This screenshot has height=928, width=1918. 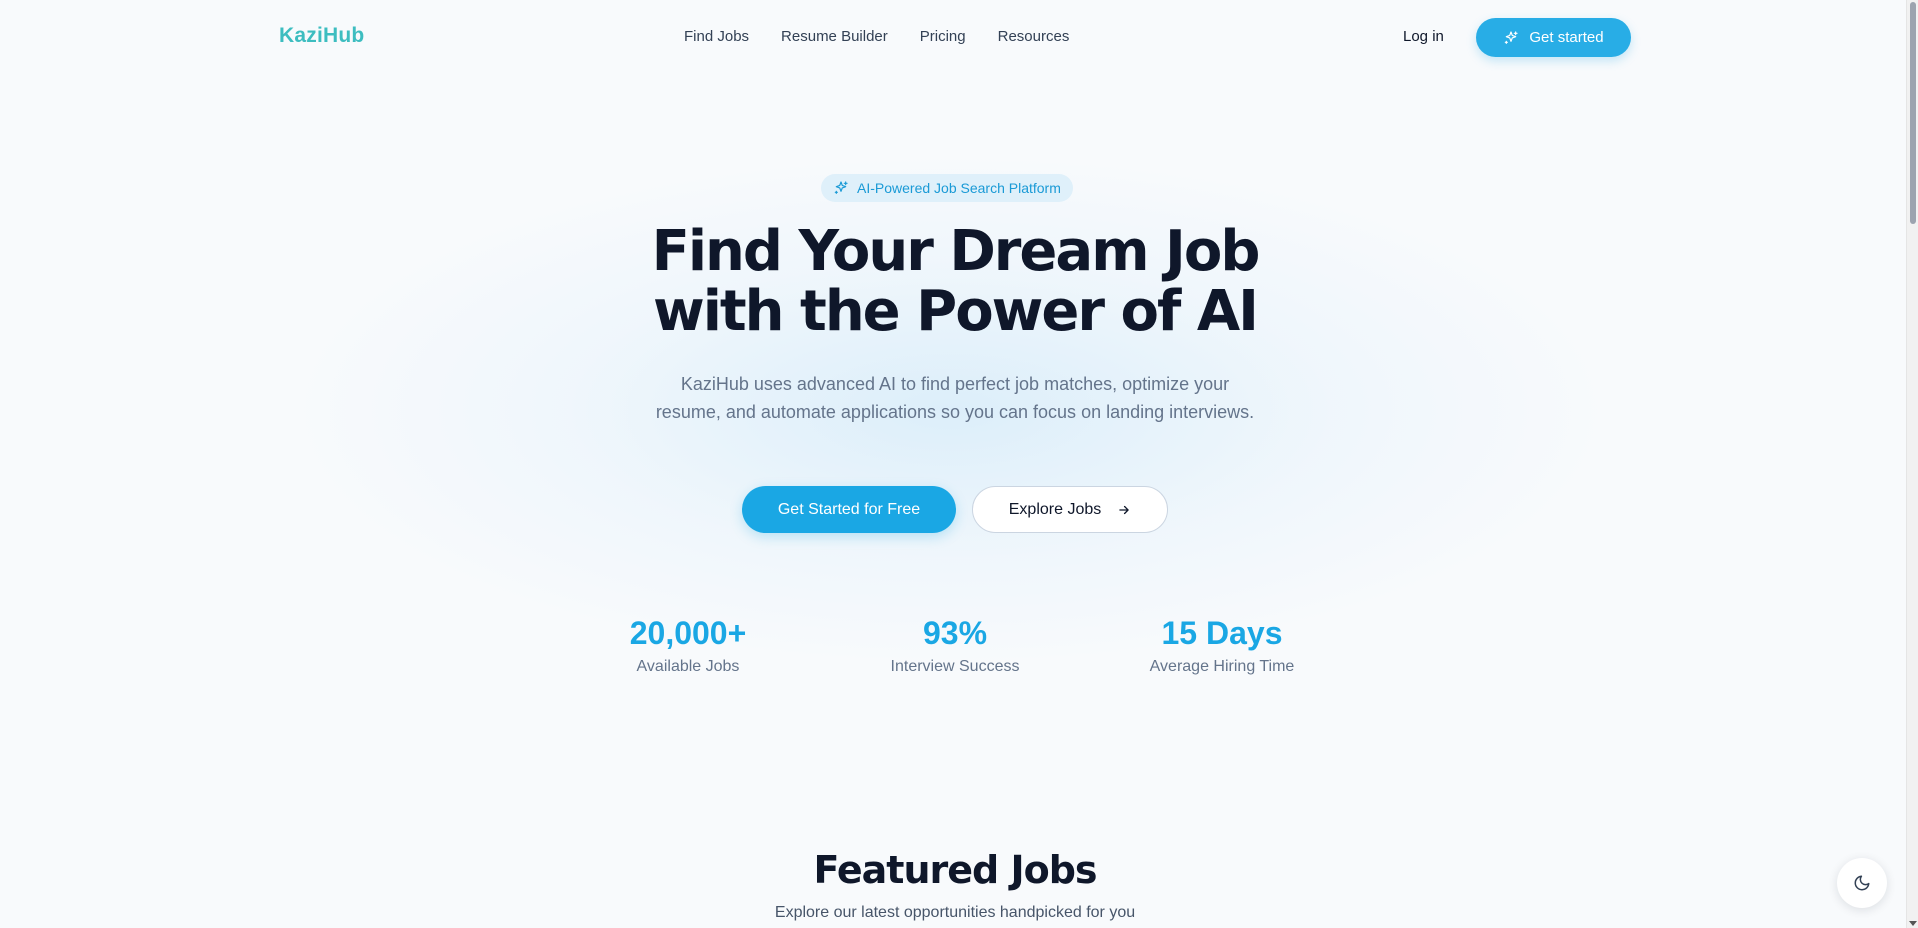 I want to click on stat-value: 15 Days, so click(x=1222, y=633).